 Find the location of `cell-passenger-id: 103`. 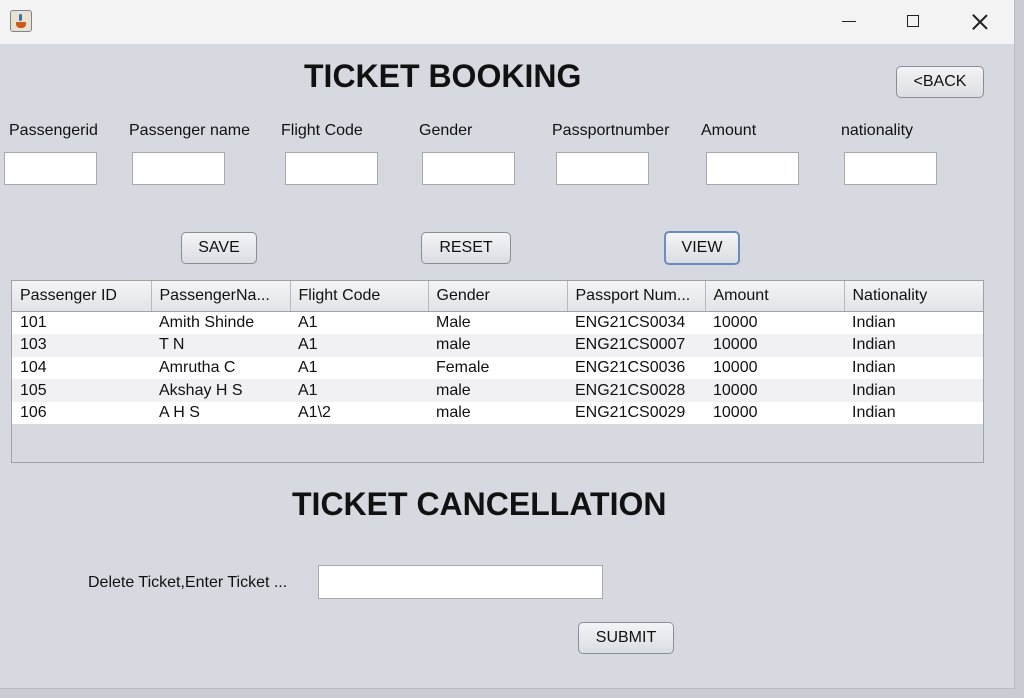

cell-passenger-id: 103 is located at coordinates (33, 345).